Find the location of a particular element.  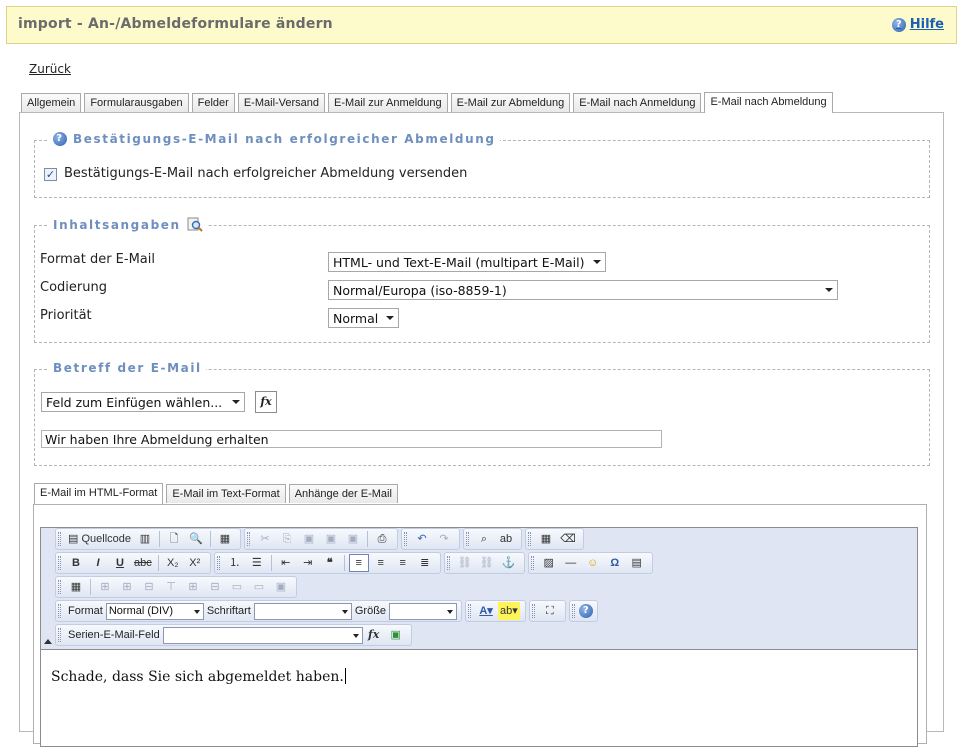

source-button: ▤ Quellcode is located at coordinates (99, 539).